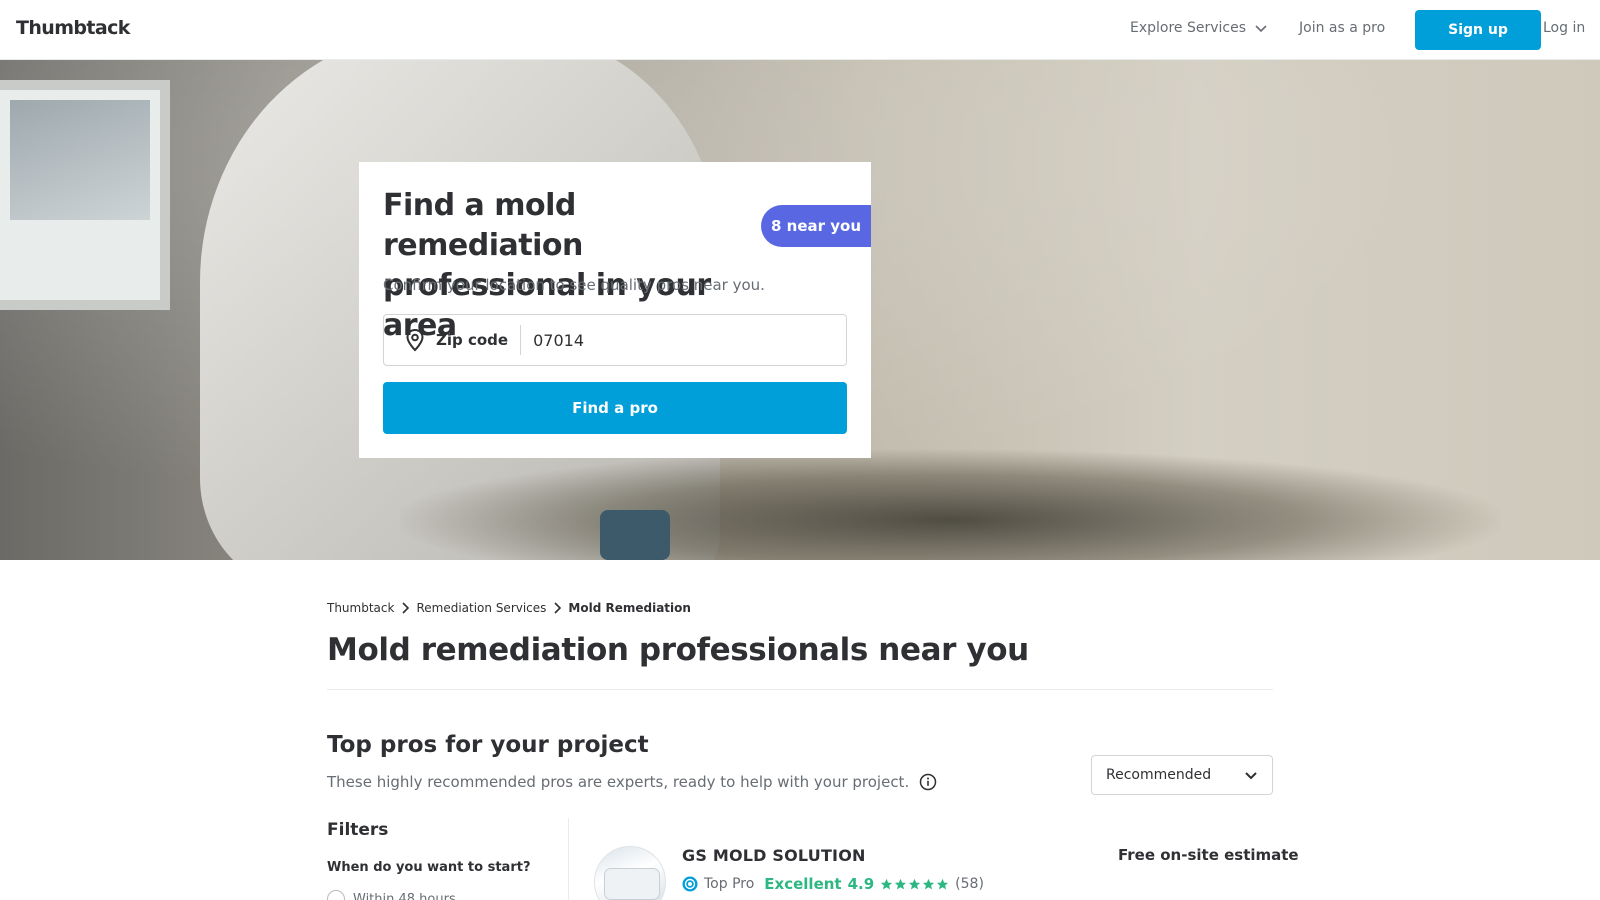 Image resolution: width=1600 pixels, height=900 pixels. I want to click on hero-window-image, so click(85, 195).